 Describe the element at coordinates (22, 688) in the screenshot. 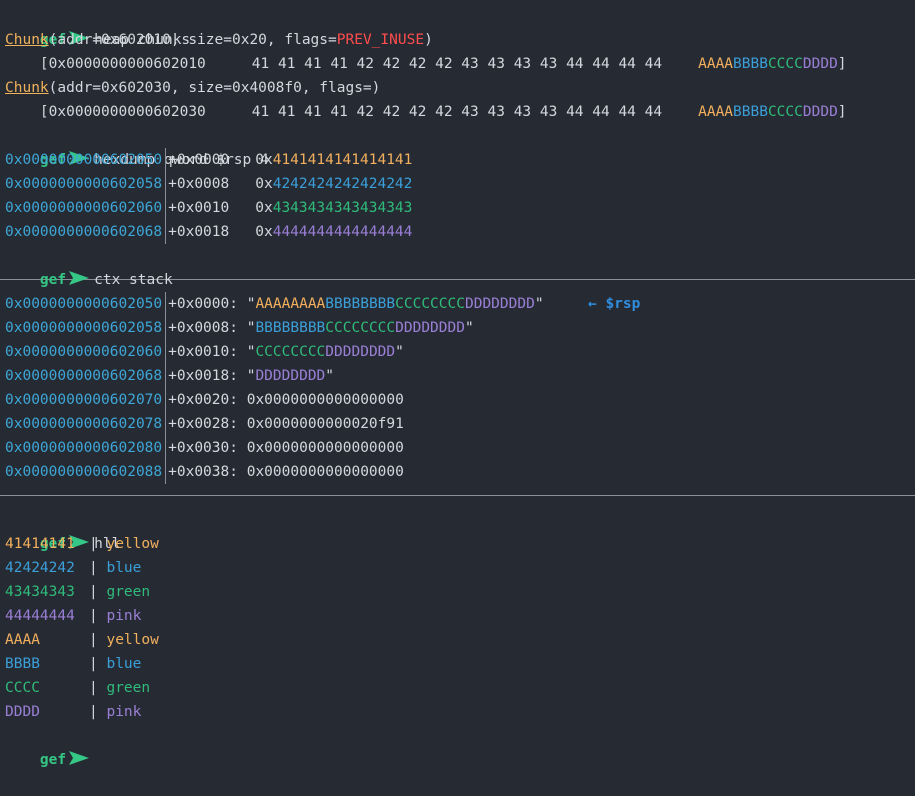

I see `hll-pattern: CCCC` at that location.